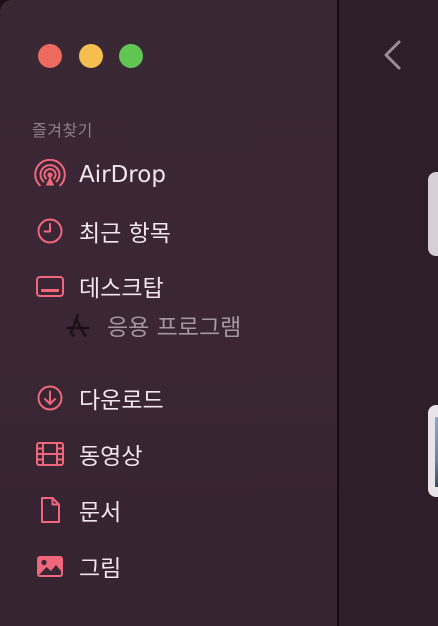 This screenshot has height=626, width=438. Describe the element at coordinates (433, 451) in the screenshot. I see `image-thumbnail` at that location.